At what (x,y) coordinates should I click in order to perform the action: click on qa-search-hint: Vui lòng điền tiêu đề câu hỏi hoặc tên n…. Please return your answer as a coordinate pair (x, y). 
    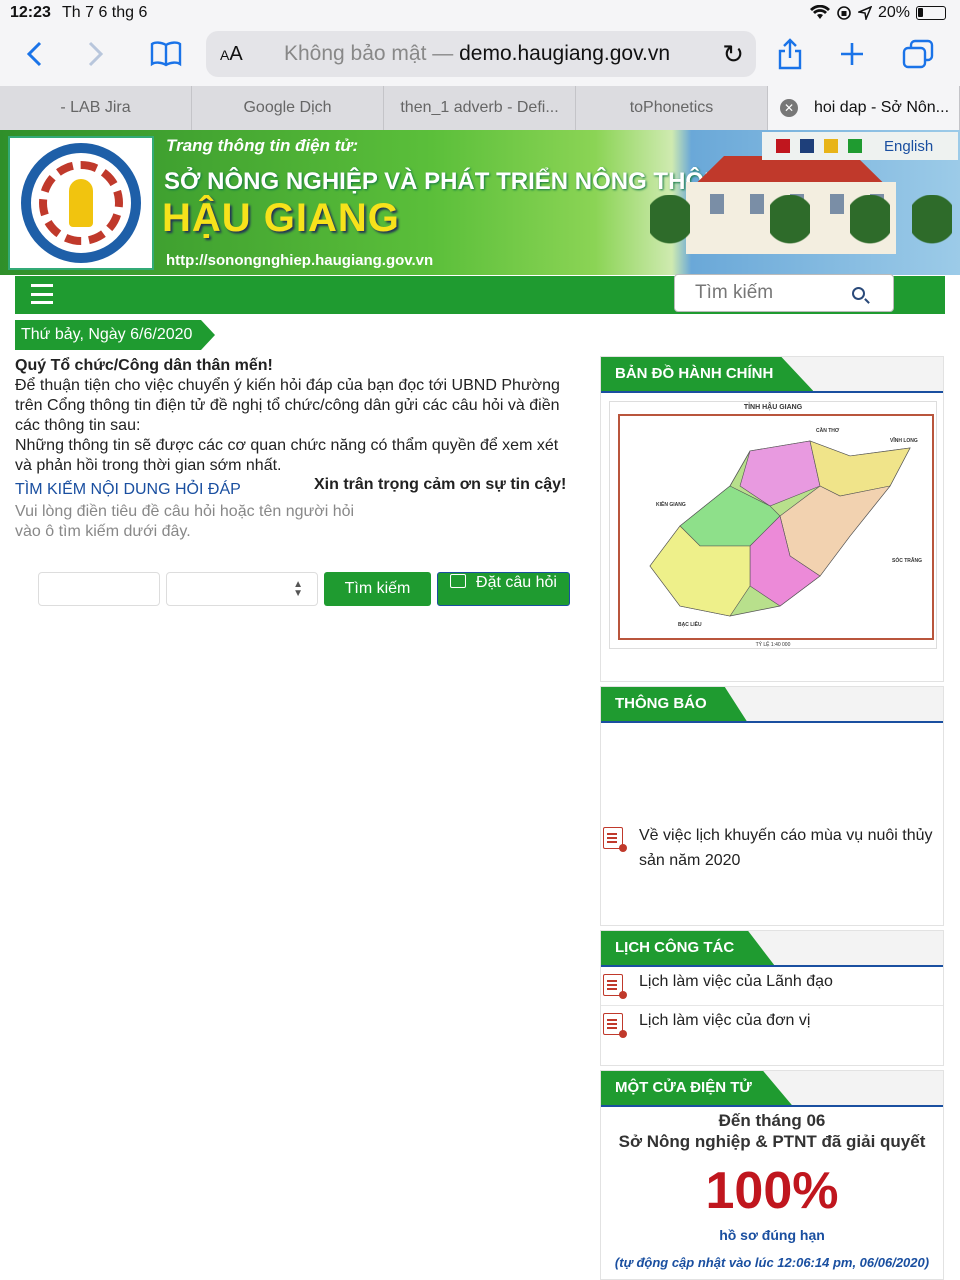
    Looking at the image, I should click on (185, 521).